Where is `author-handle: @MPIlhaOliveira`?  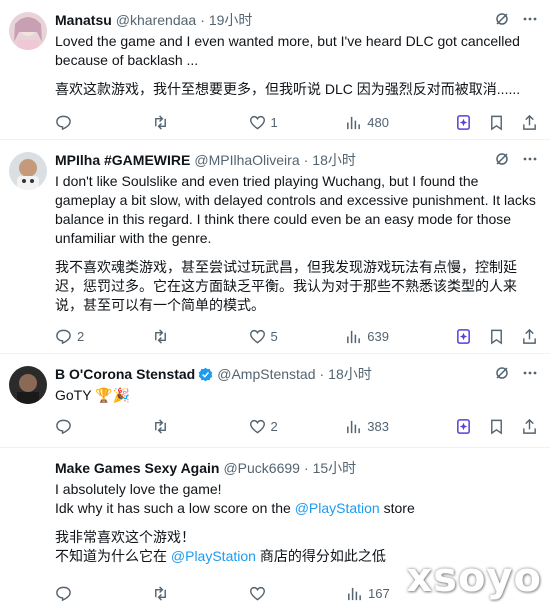 author-handle: @MPIlhaOliveira is located at coordinates (246, 160).